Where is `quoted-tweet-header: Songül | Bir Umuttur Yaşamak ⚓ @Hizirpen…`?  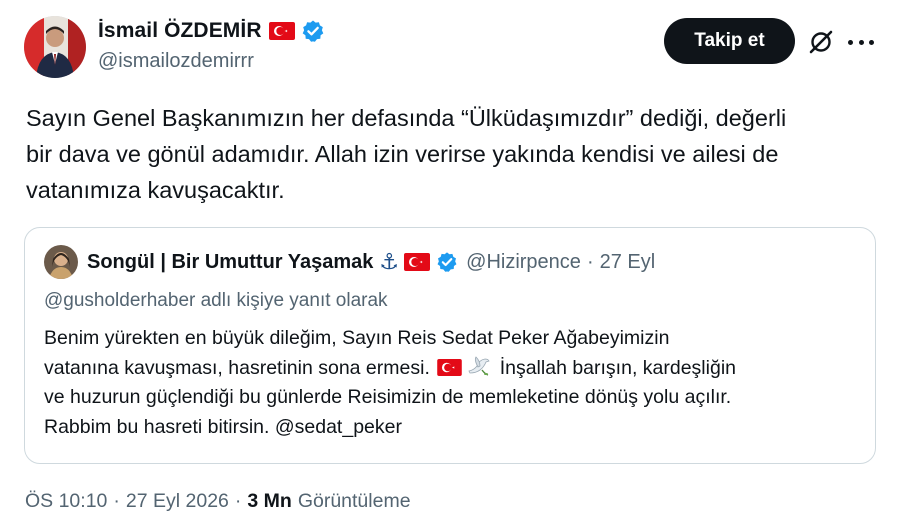
quoted-tweet-header: Songül | Bir Umuttur Yaşamak ⚓ @Hizirpen… is located at coordinates (350, 262).